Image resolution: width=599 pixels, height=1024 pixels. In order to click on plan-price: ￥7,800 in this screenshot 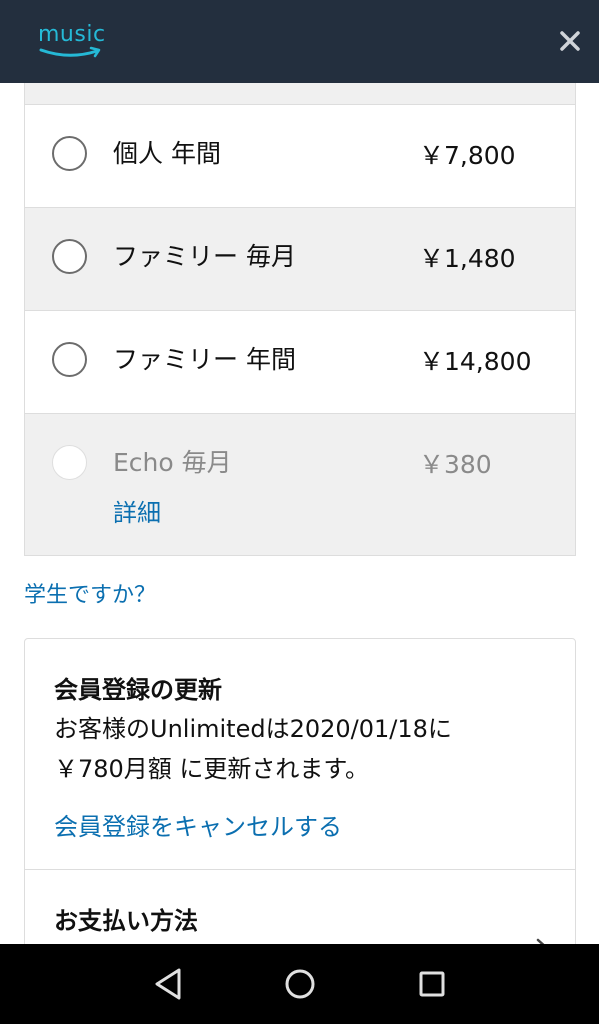, I will do `click(467, 155)`.